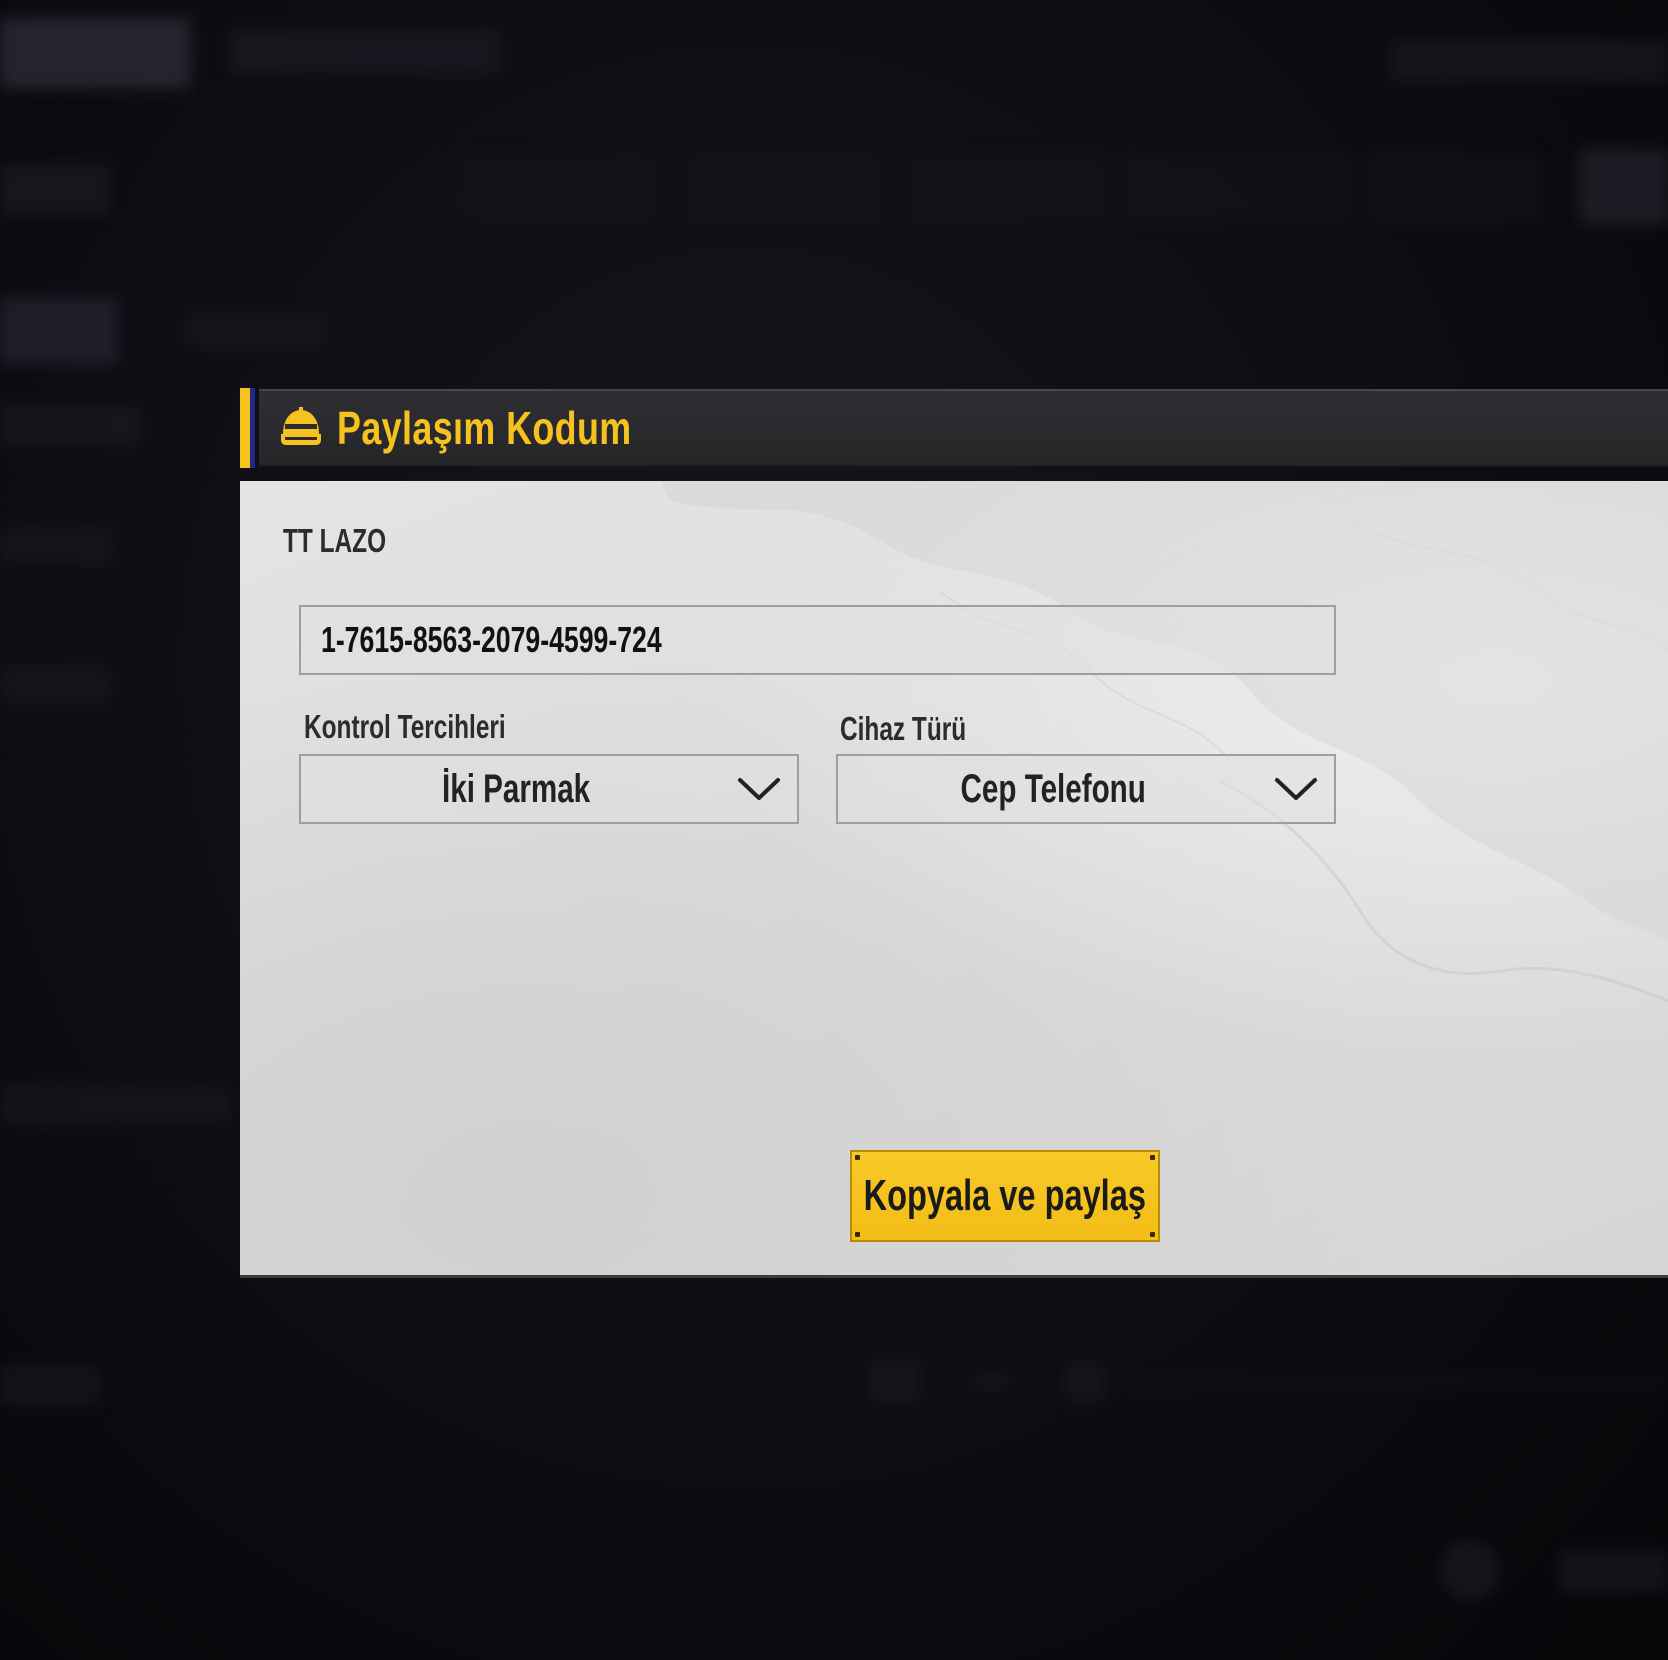  Describe the element at coordinates (1470, 1570) in the screenshot. I see `bg-search-icon` at that location.